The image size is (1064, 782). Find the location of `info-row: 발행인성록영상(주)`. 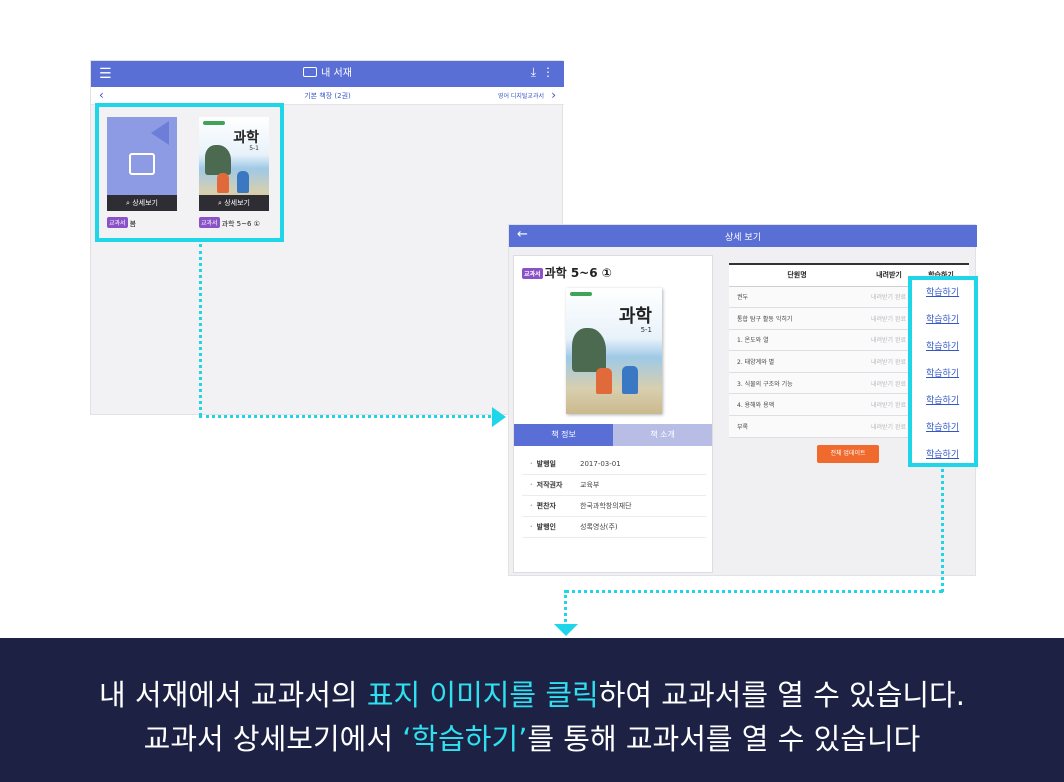

info-row: 발행인성록영상(주) is located at coordinates (614, 527).